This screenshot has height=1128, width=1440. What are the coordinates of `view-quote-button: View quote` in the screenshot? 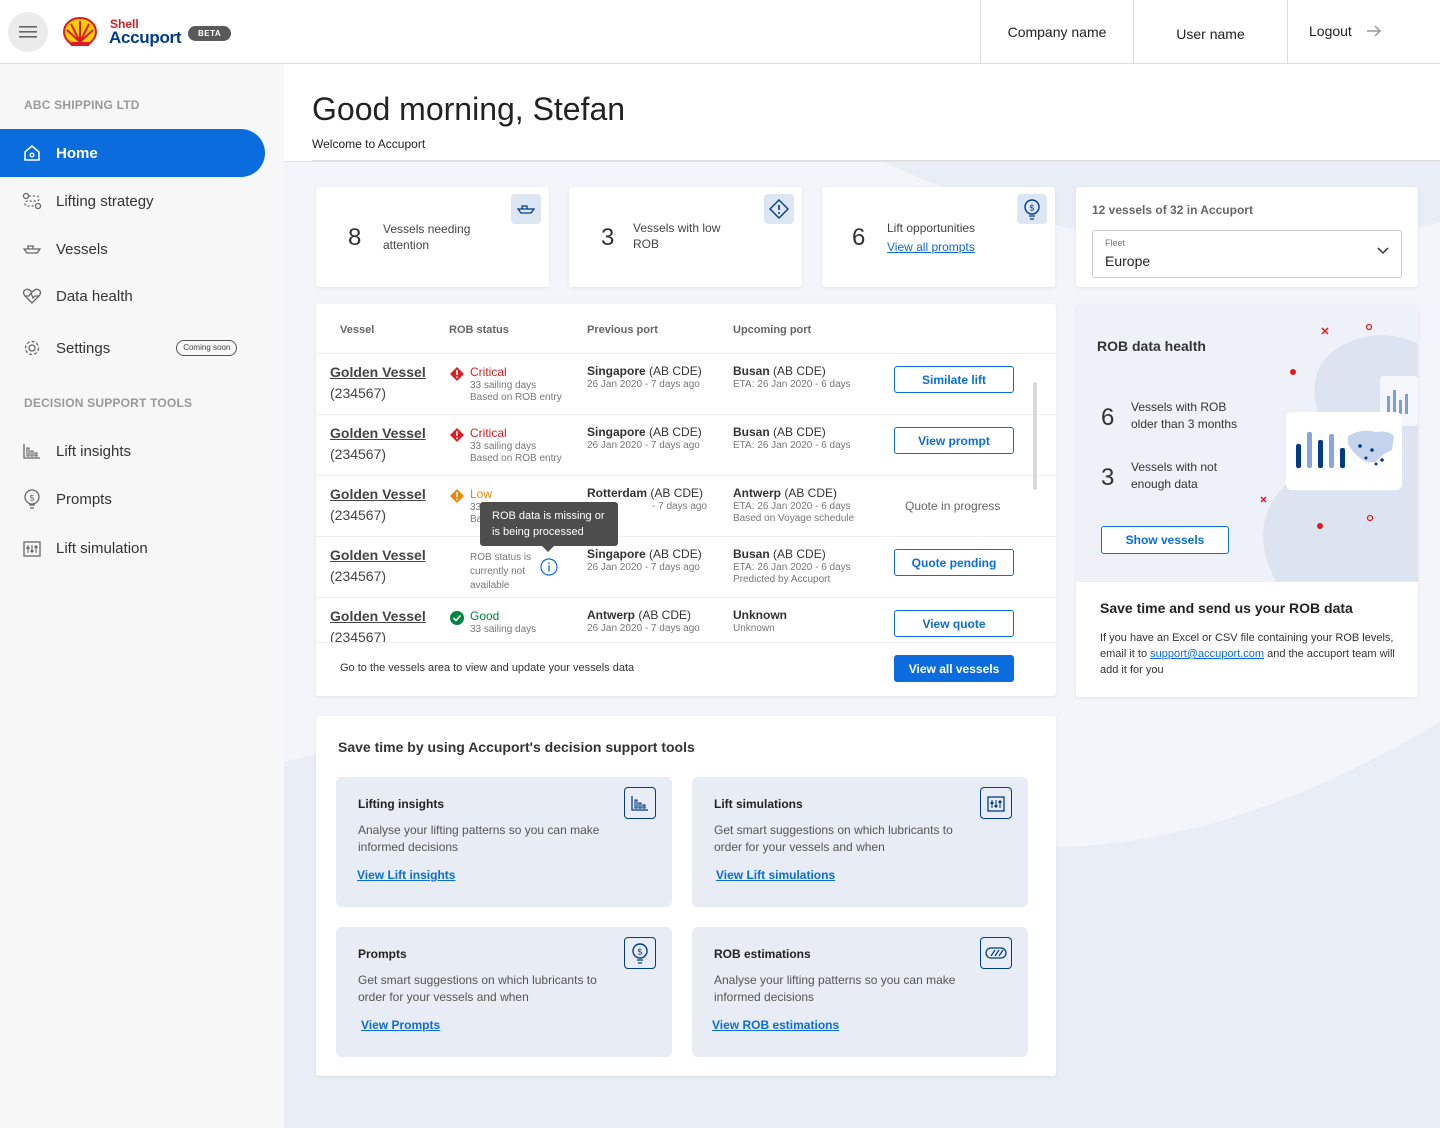 It's located at (954, 623).